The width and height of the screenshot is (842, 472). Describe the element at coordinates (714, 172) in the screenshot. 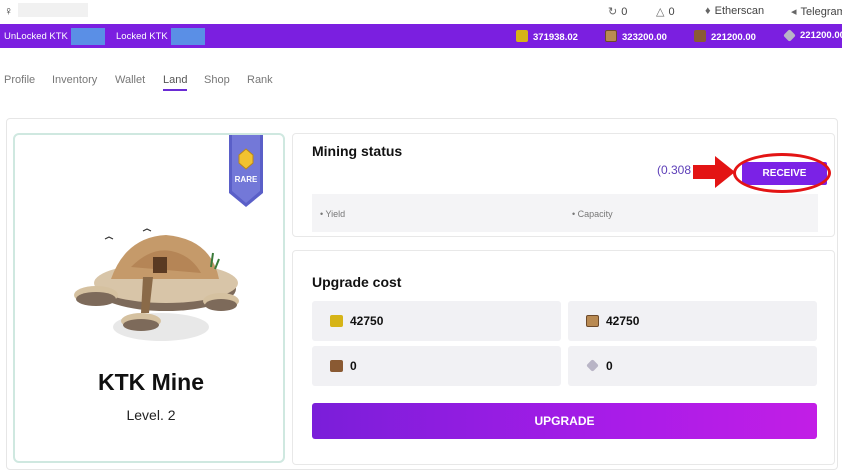

I see `annotation-arrow-icon` at that location.